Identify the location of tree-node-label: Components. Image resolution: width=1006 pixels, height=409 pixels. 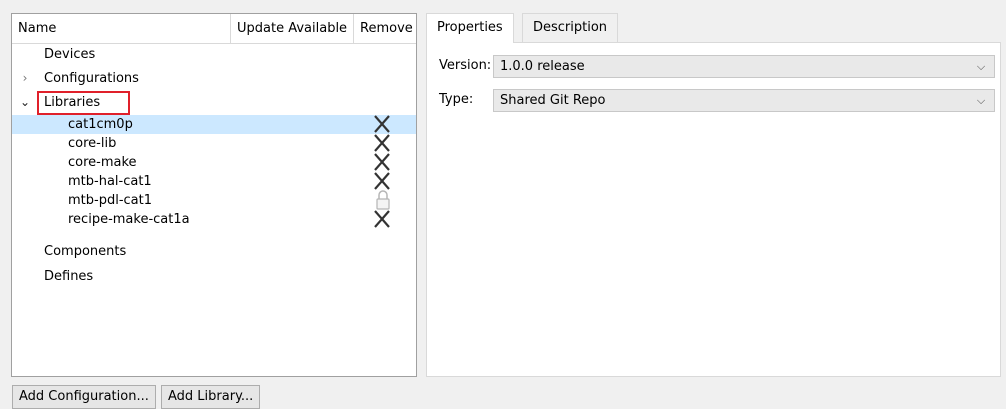
(85, 251).